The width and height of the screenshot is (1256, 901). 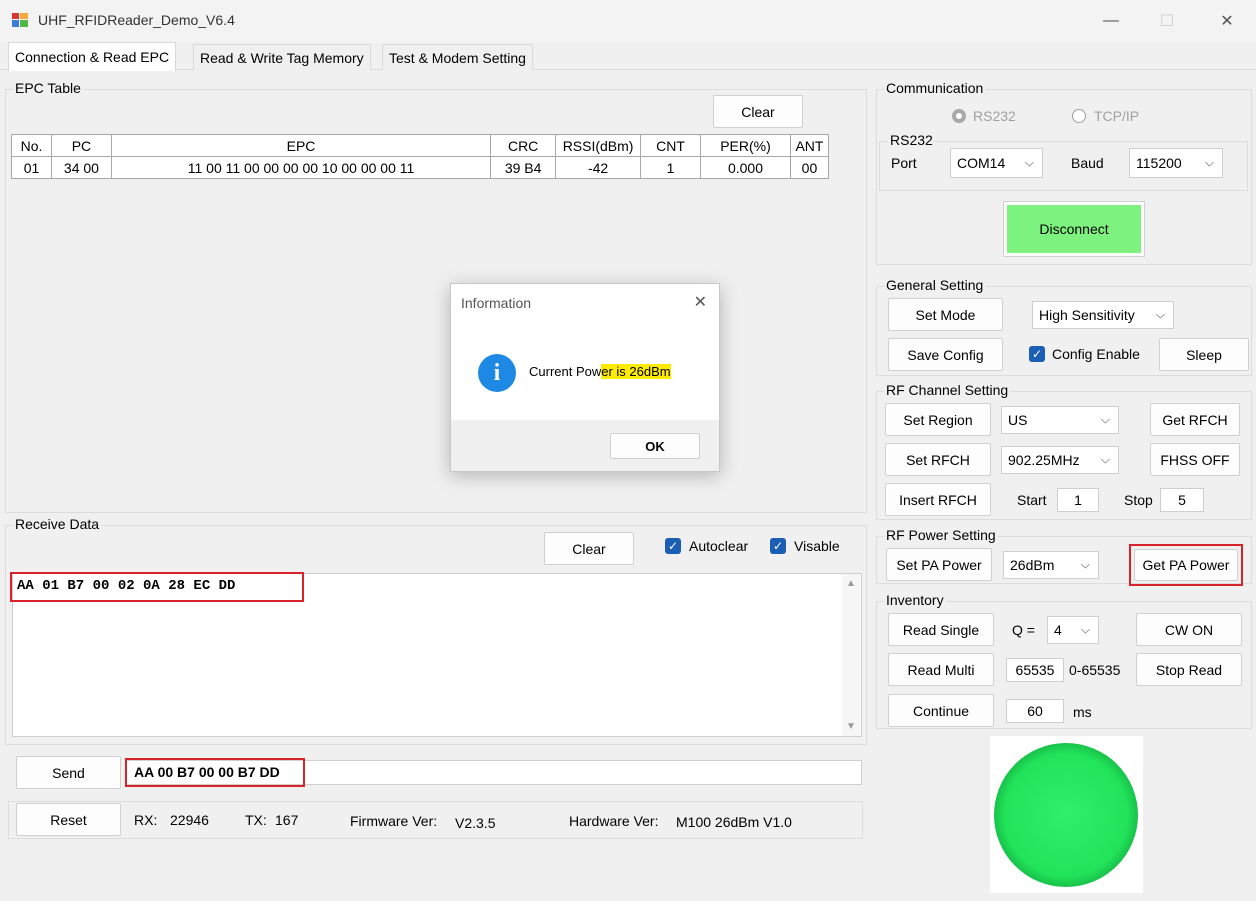 I want to click on general-setting-label: General Setting, so click(x=935, y=285).